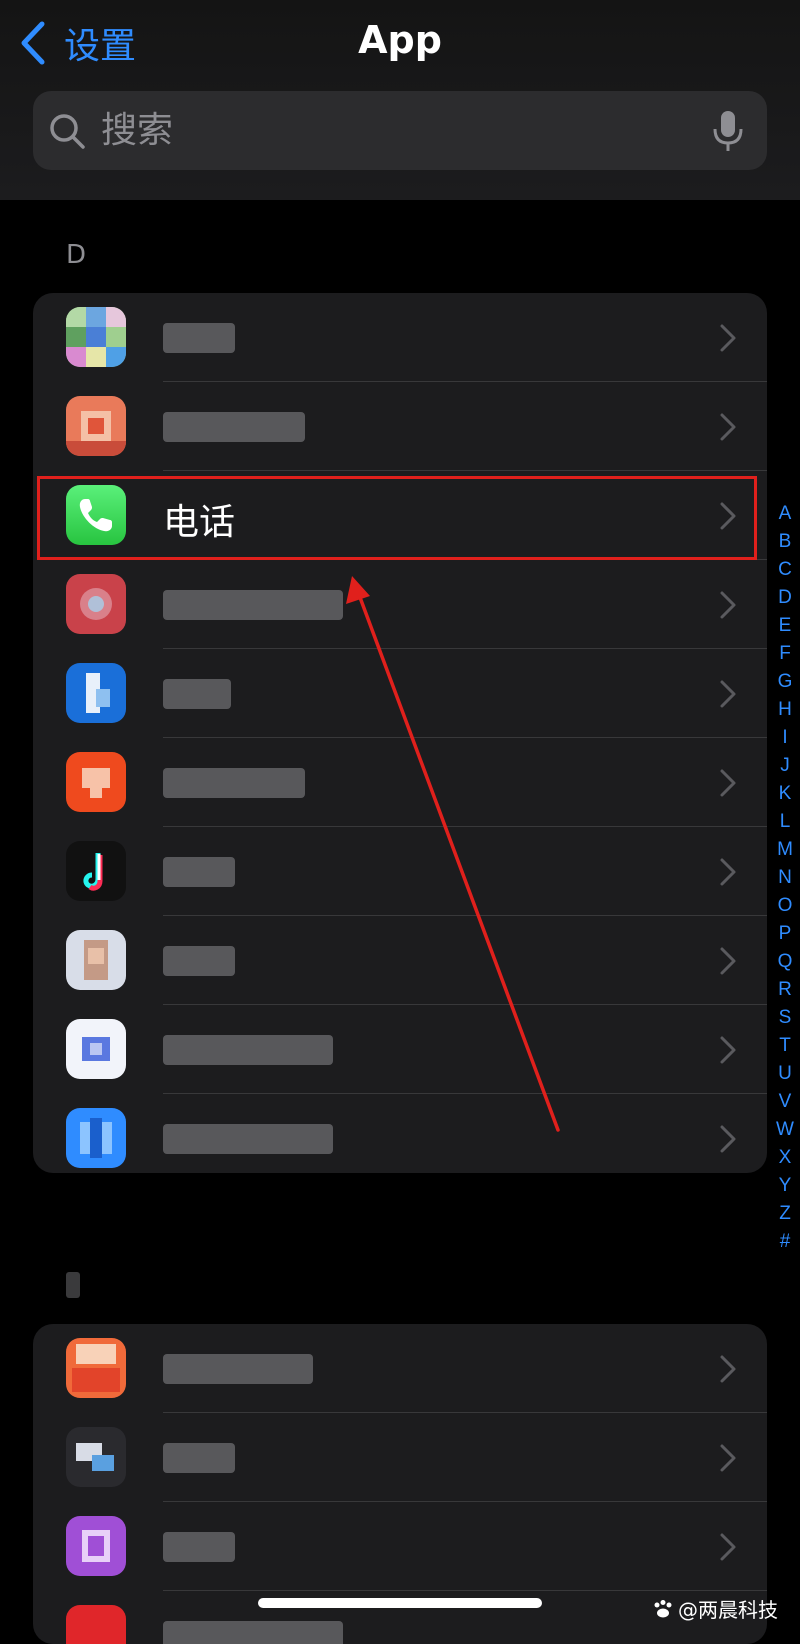  I want to click on index-letter: F, so click(785, 654).